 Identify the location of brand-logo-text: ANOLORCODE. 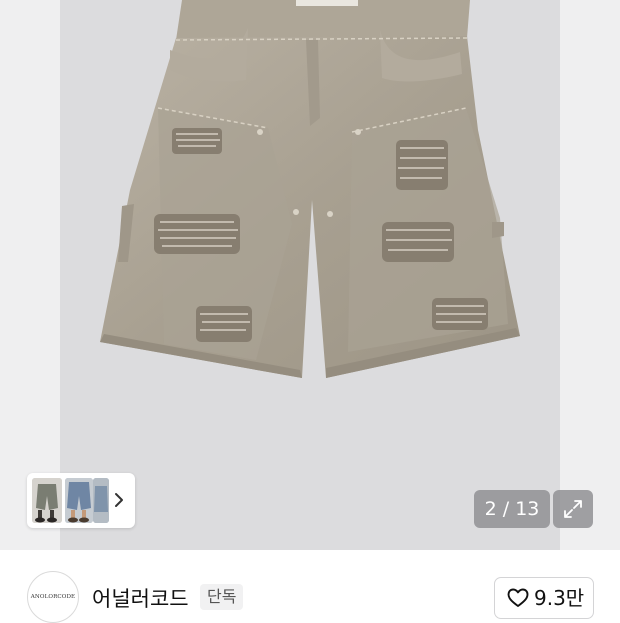
(53, 597).